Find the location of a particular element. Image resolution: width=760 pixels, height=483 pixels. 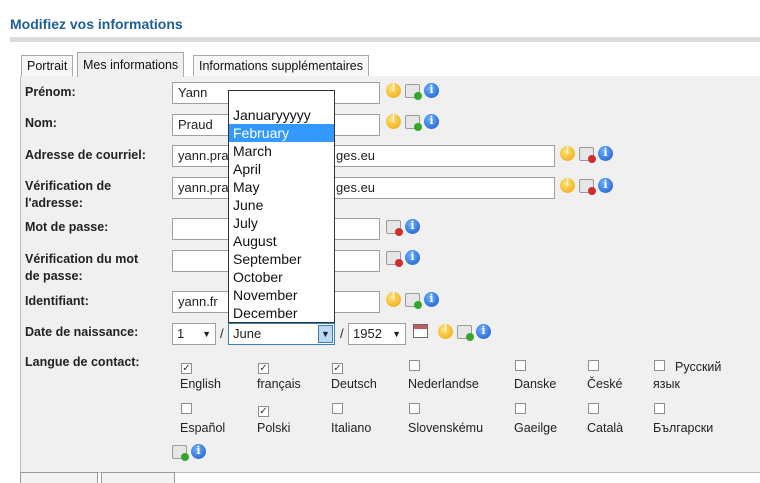

language-label-line2: язык is located at coordinates (666, 384).